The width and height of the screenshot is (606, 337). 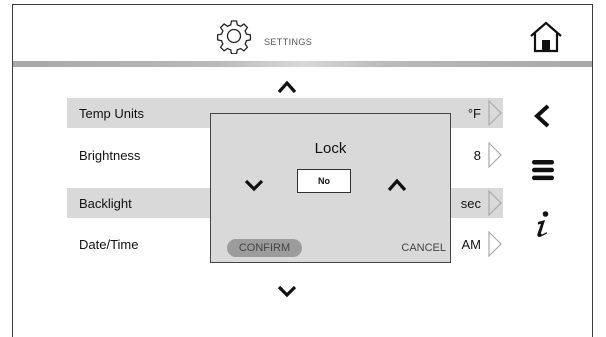 What do you see at coordinates (543, 224) in the screenshot?
I see `info-icon` at bounding box center [543, 224].